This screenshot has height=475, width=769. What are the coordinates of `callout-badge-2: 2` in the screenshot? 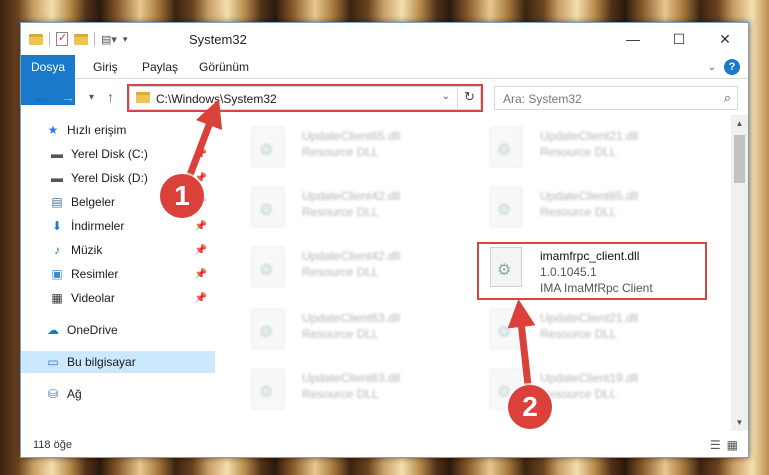 It's located at (530, 407).